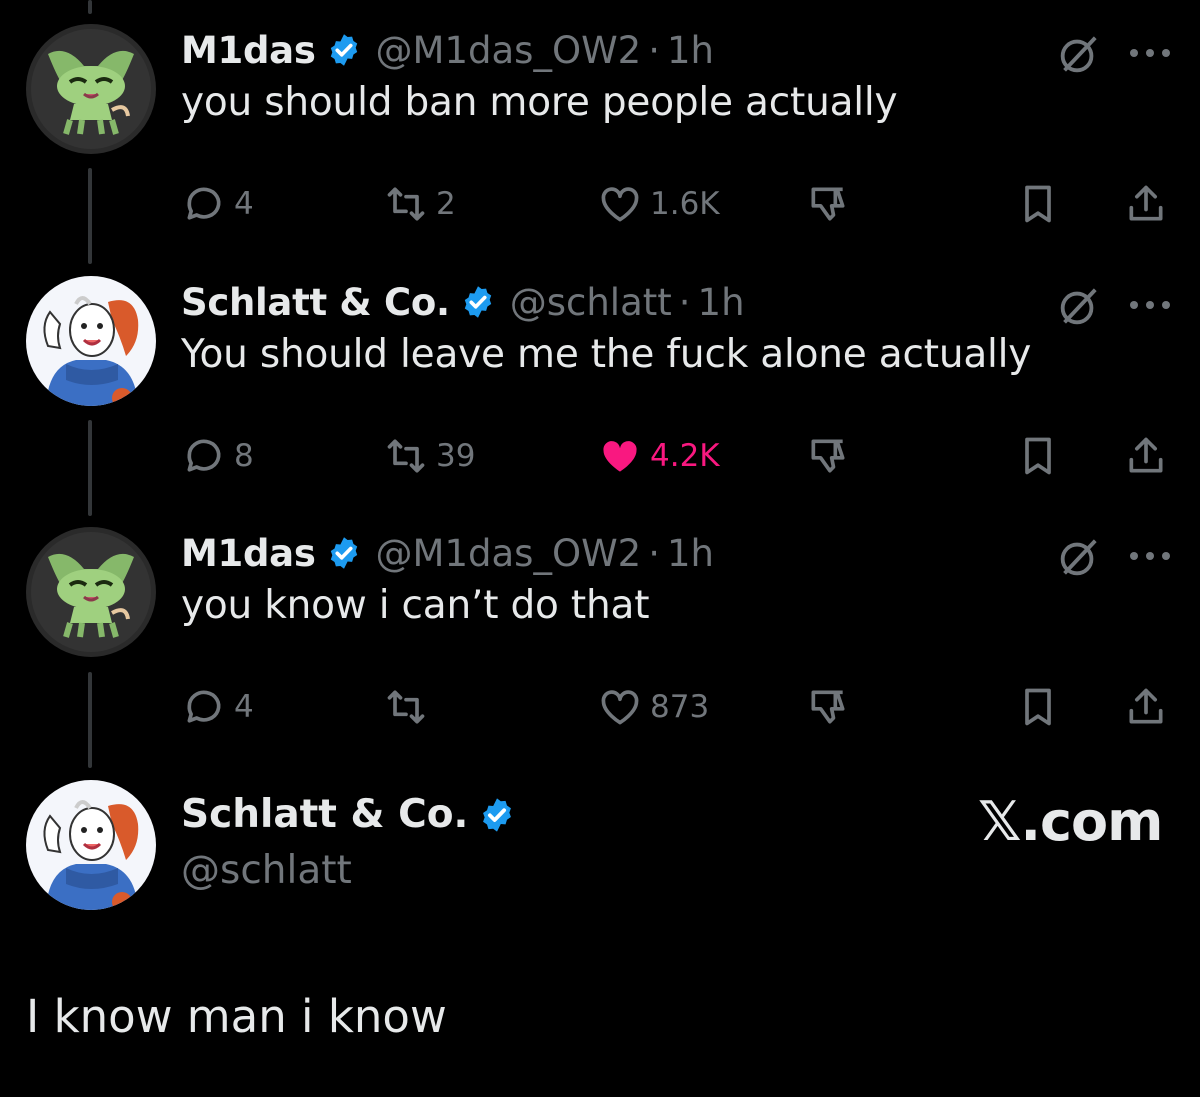  I want to click on repost-button: 2, so click(420, 204).